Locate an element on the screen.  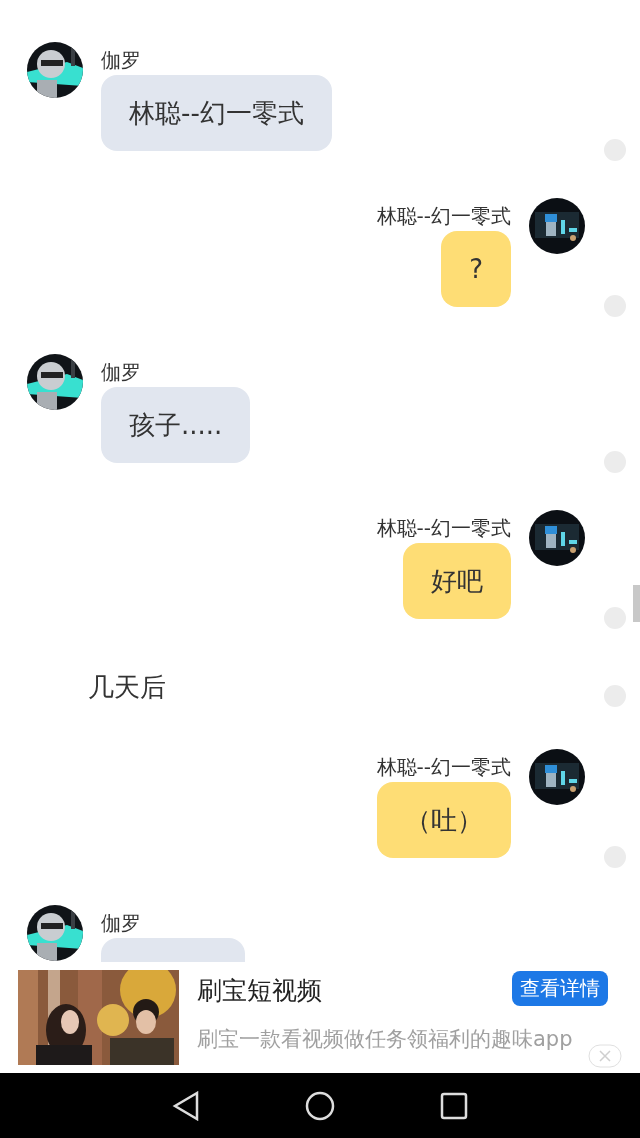
message-bubble: 林聪--幻一零式 is located at coordinates (216, 113).